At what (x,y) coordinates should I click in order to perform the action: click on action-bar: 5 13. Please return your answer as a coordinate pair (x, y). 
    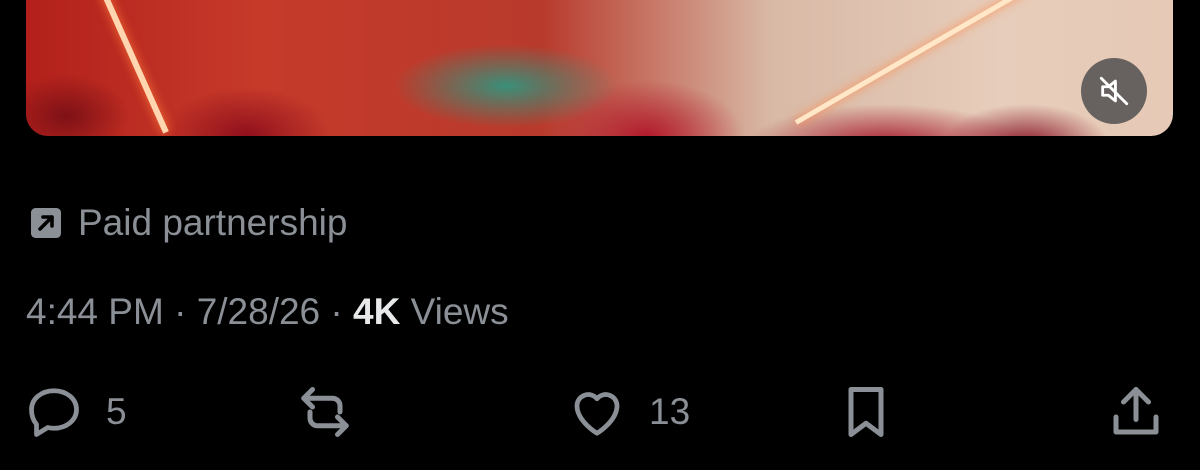
    Looking at the image, I should click on (600, 414).